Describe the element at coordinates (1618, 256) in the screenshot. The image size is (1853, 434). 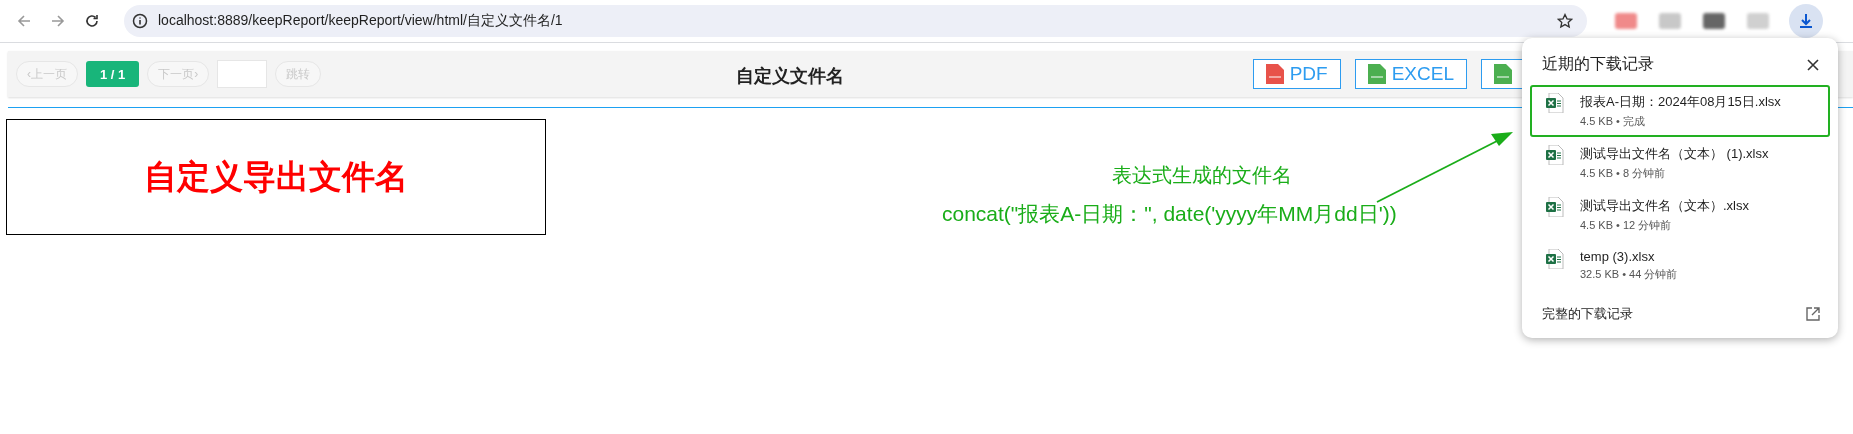
I see `file-name: temp (3).xlsx` at that location.